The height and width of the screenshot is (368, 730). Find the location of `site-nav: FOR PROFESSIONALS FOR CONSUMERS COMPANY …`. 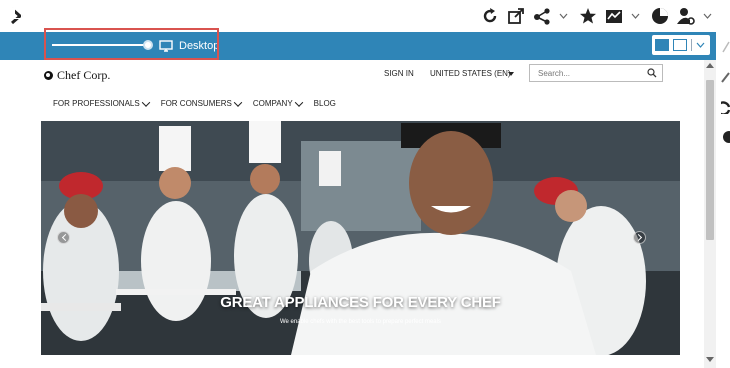

site-nav: FOR PROFESSIONALS FOR CONSUMERS COMPANY … is located at coordinates (194, 102).